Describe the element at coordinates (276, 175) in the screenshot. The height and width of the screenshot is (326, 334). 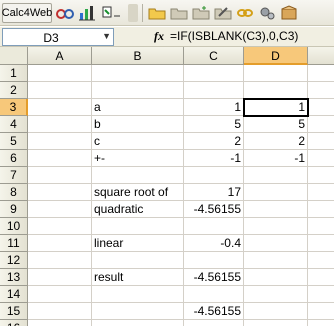
I see `cell-d7` at that location.